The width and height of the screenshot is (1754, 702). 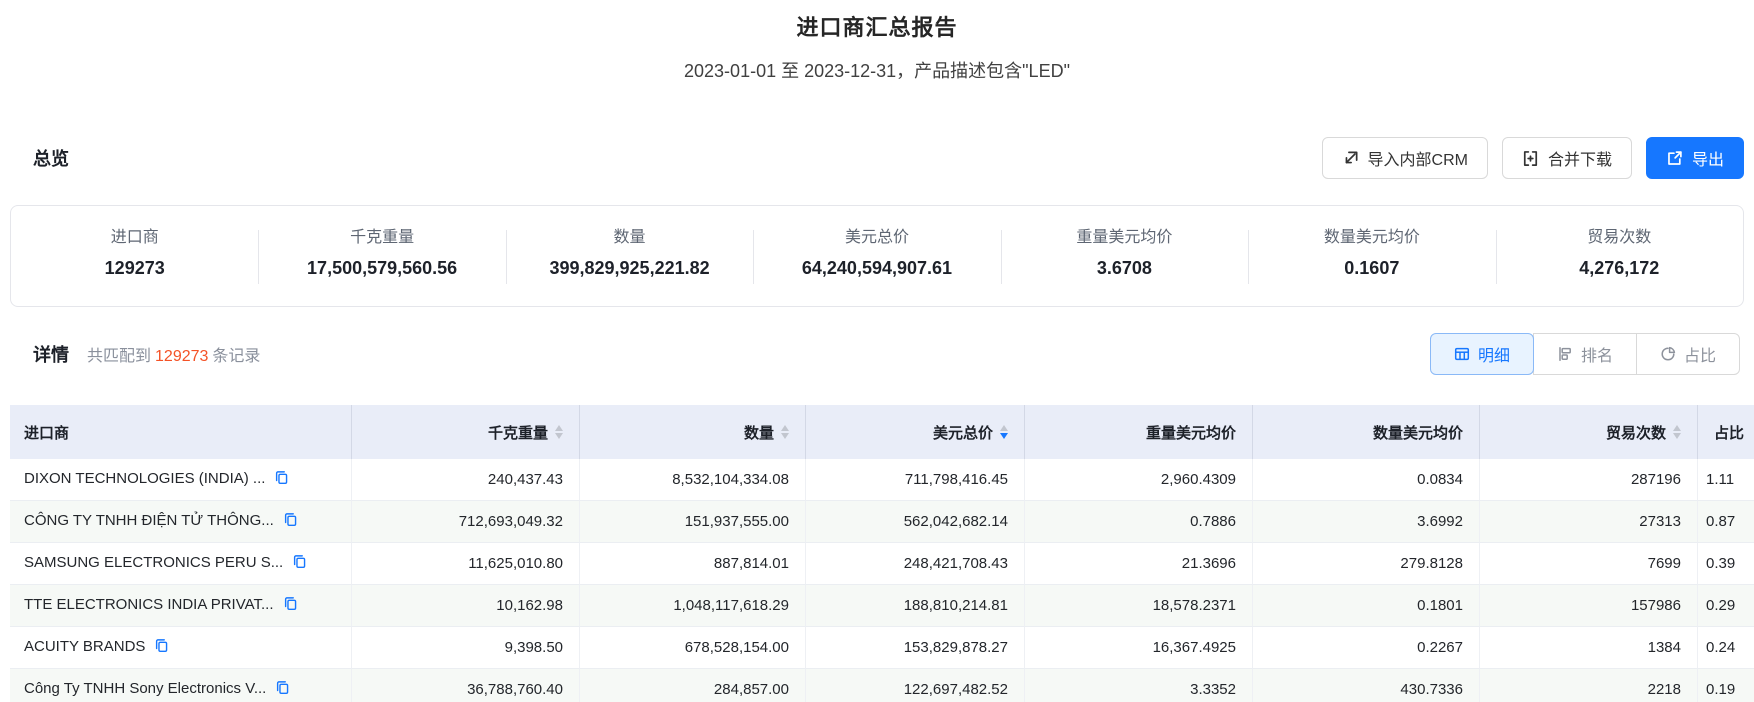 What do you see at coordinates (693, 685) in the screenshot?
I see `cell-qty: 284,857.00` at bounding box center [693, 685].